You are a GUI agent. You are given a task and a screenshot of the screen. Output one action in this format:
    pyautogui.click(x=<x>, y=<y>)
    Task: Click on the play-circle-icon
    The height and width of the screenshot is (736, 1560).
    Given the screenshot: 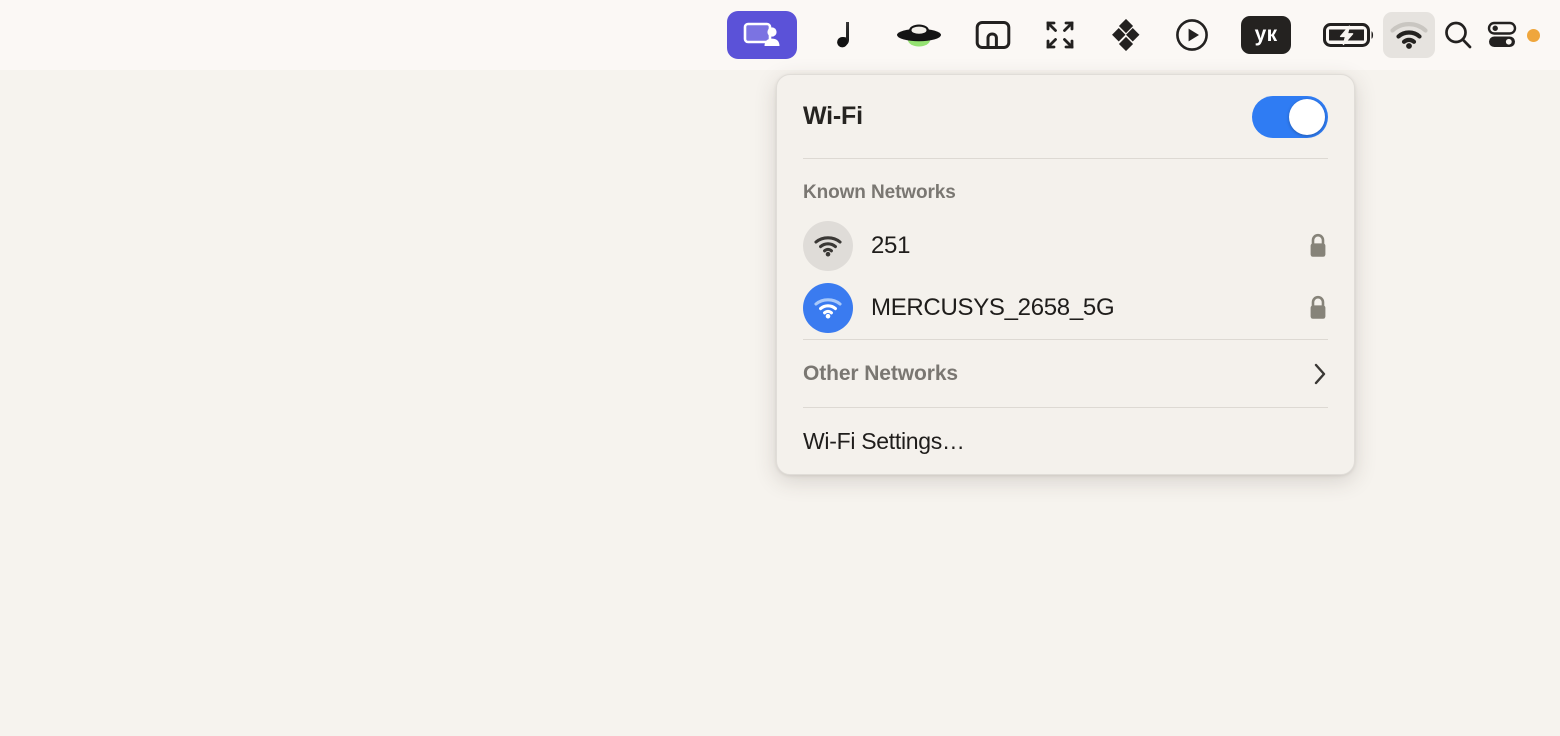 What is the action you would take?
    pyautogui.click(x=1192, y=35)
    